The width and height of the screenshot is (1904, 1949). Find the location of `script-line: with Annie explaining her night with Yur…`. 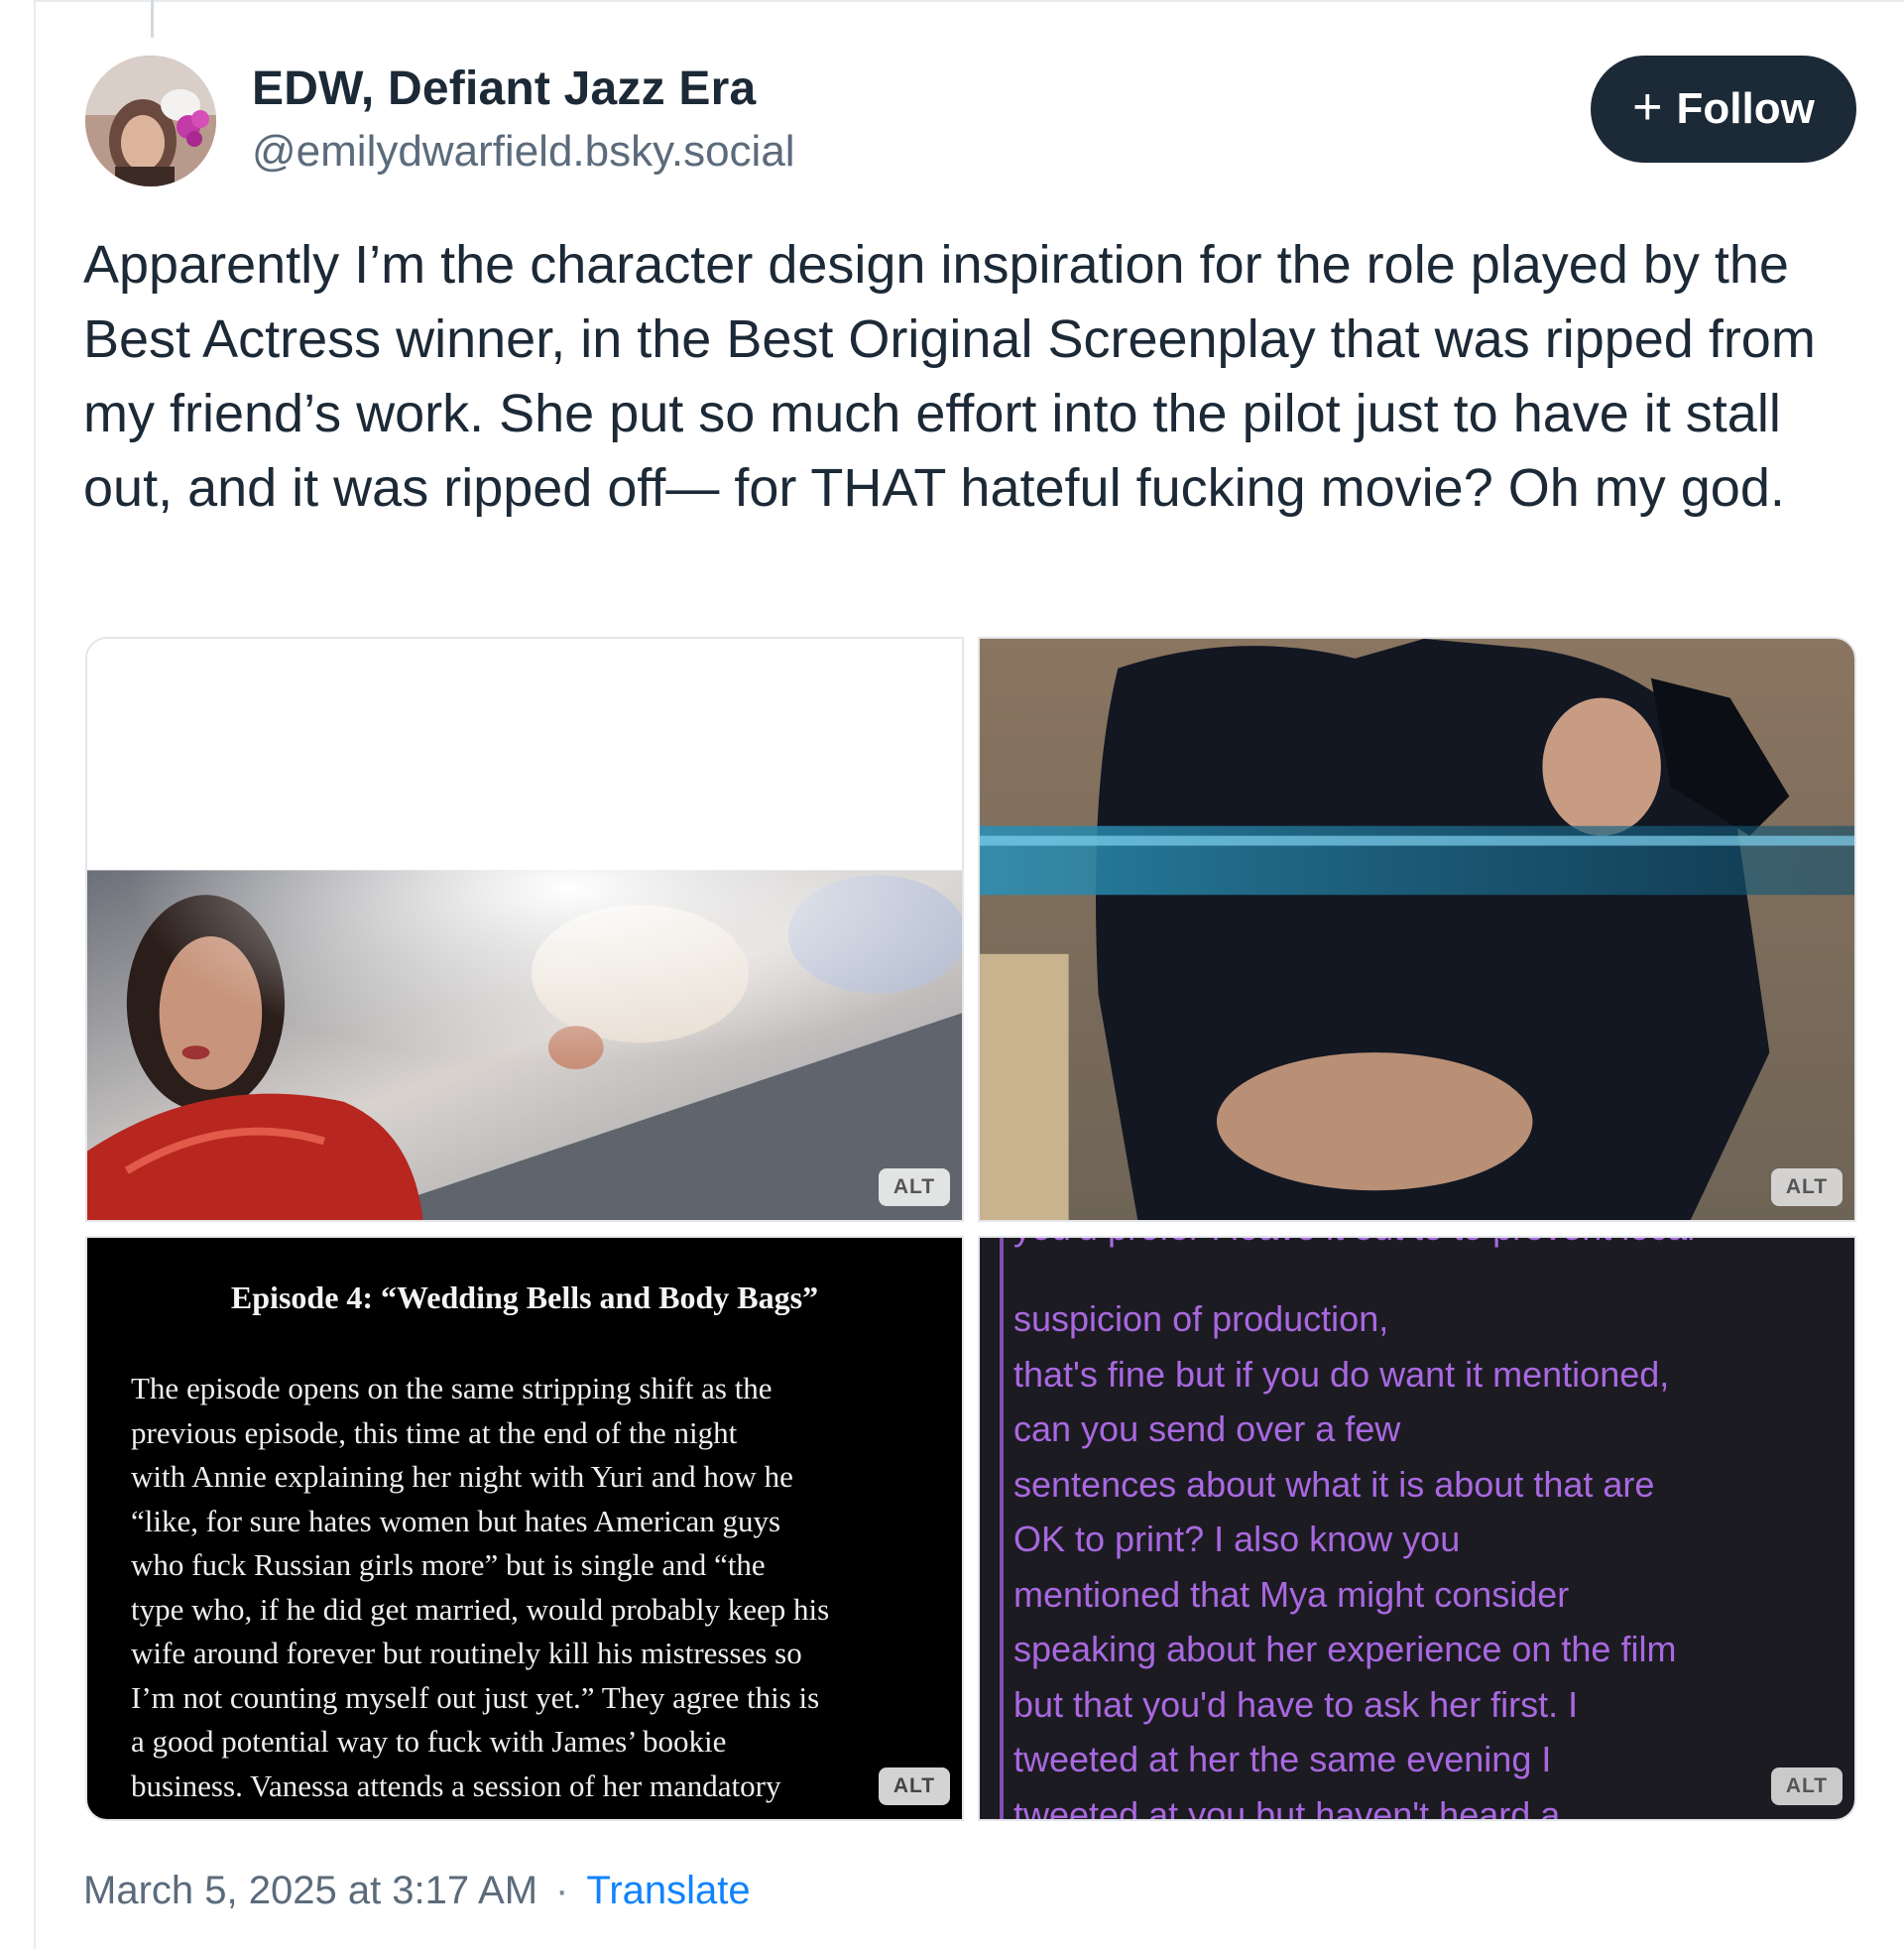

script-line: with Annie explaining her night with Yur… is located at coordinates (462, 1477).